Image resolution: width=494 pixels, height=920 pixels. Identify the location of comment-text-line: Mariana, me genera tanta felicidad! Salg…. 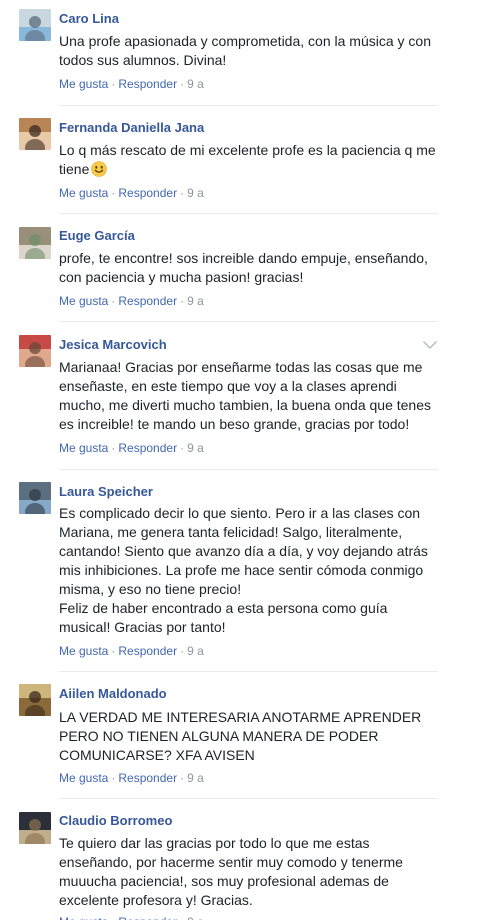
(249, 532).